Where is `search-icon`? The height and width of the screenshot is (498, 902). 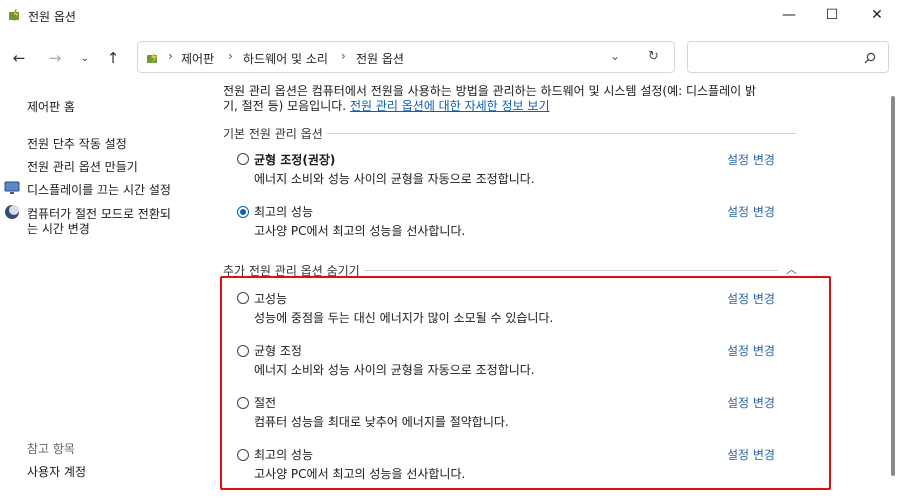
search-icon is located at coordinates (870, 58).